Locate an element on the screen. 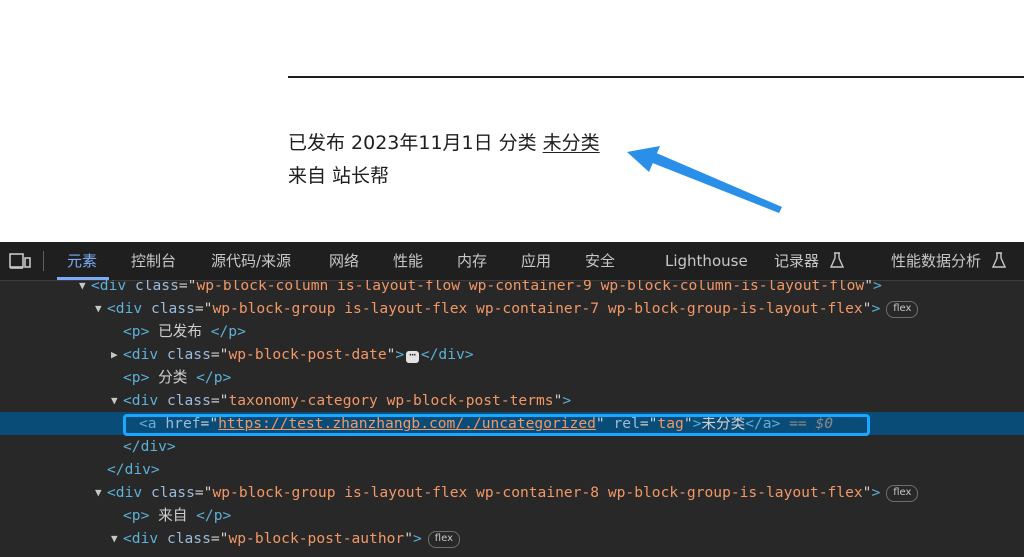  tab-performance: 性能 is located at coordinates (408, 261).